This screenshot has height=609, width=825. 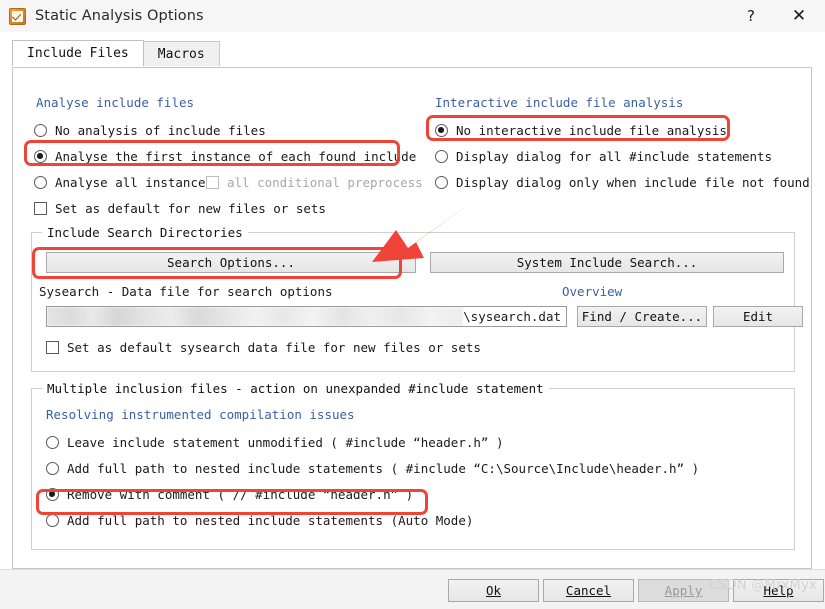 What do you see at coordinates (418, 53) in the screenshot?
I see `tab-strip: Include Files Macros` at bounding box center [418, 53].